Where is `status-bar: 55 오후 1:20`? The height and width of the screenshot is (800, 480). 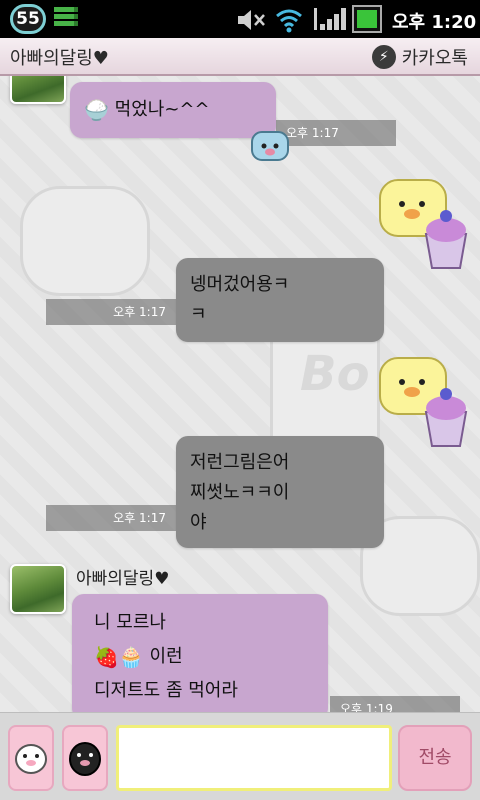 status-bar: 55 오후 1:20 is located at coordinates (240, 19).